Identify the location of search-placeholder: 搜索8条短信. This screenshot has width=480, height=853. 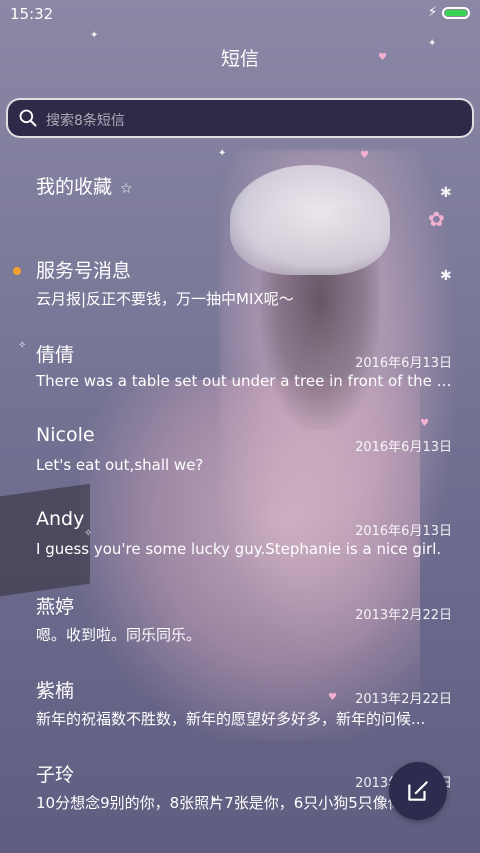
(85, 121).